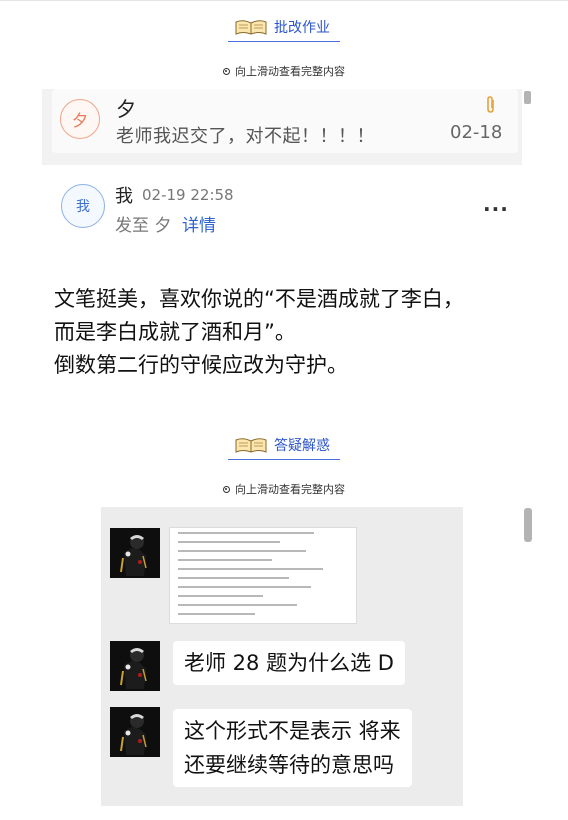 This screenshot has height=820, width=568. I want to click on chat-bubble: 老师 28 题为什么选 D, so click(289, 663).